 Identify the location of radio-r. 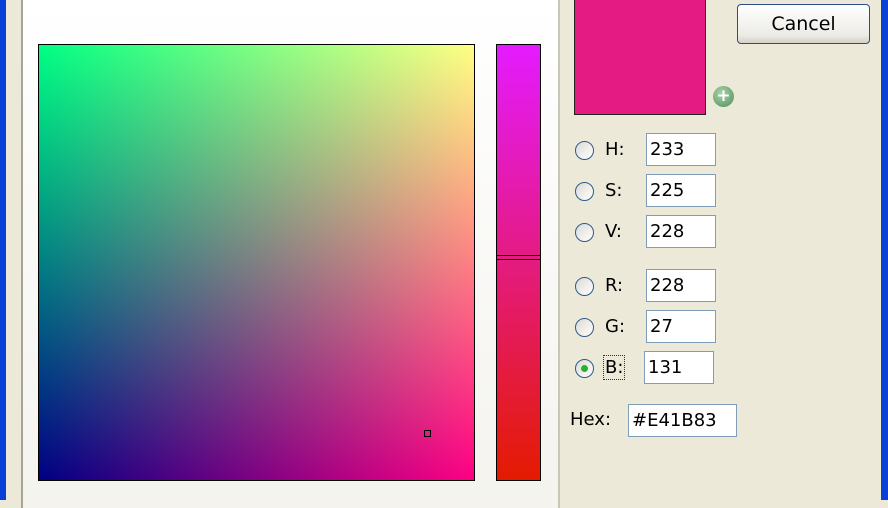
(584, 286).